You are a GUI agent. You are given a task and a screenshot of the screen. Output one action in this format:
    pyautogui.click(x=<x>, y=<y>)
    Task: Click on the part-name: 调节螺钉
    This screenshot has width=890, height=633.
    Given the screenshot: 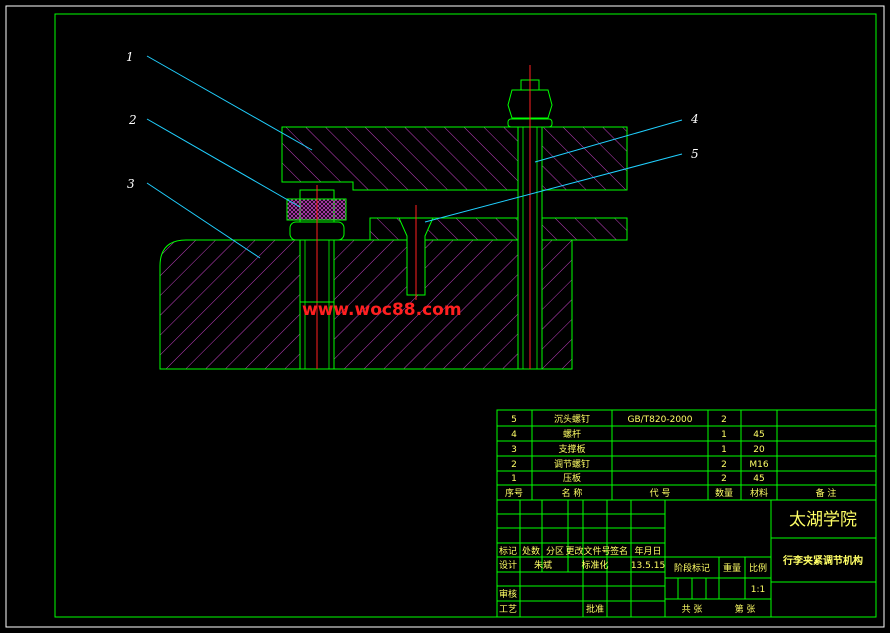 What is the action you would take?
    pyautogui.click(x=572, y=464)
    